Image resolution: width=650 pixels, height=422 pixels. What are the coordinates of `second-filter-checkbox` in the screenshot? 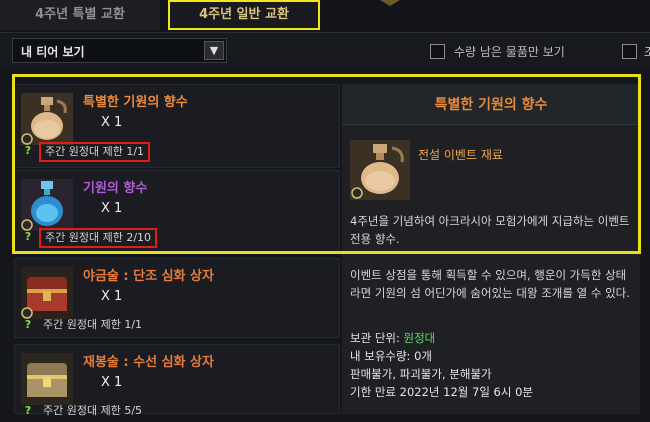 It's located at (629, 51).